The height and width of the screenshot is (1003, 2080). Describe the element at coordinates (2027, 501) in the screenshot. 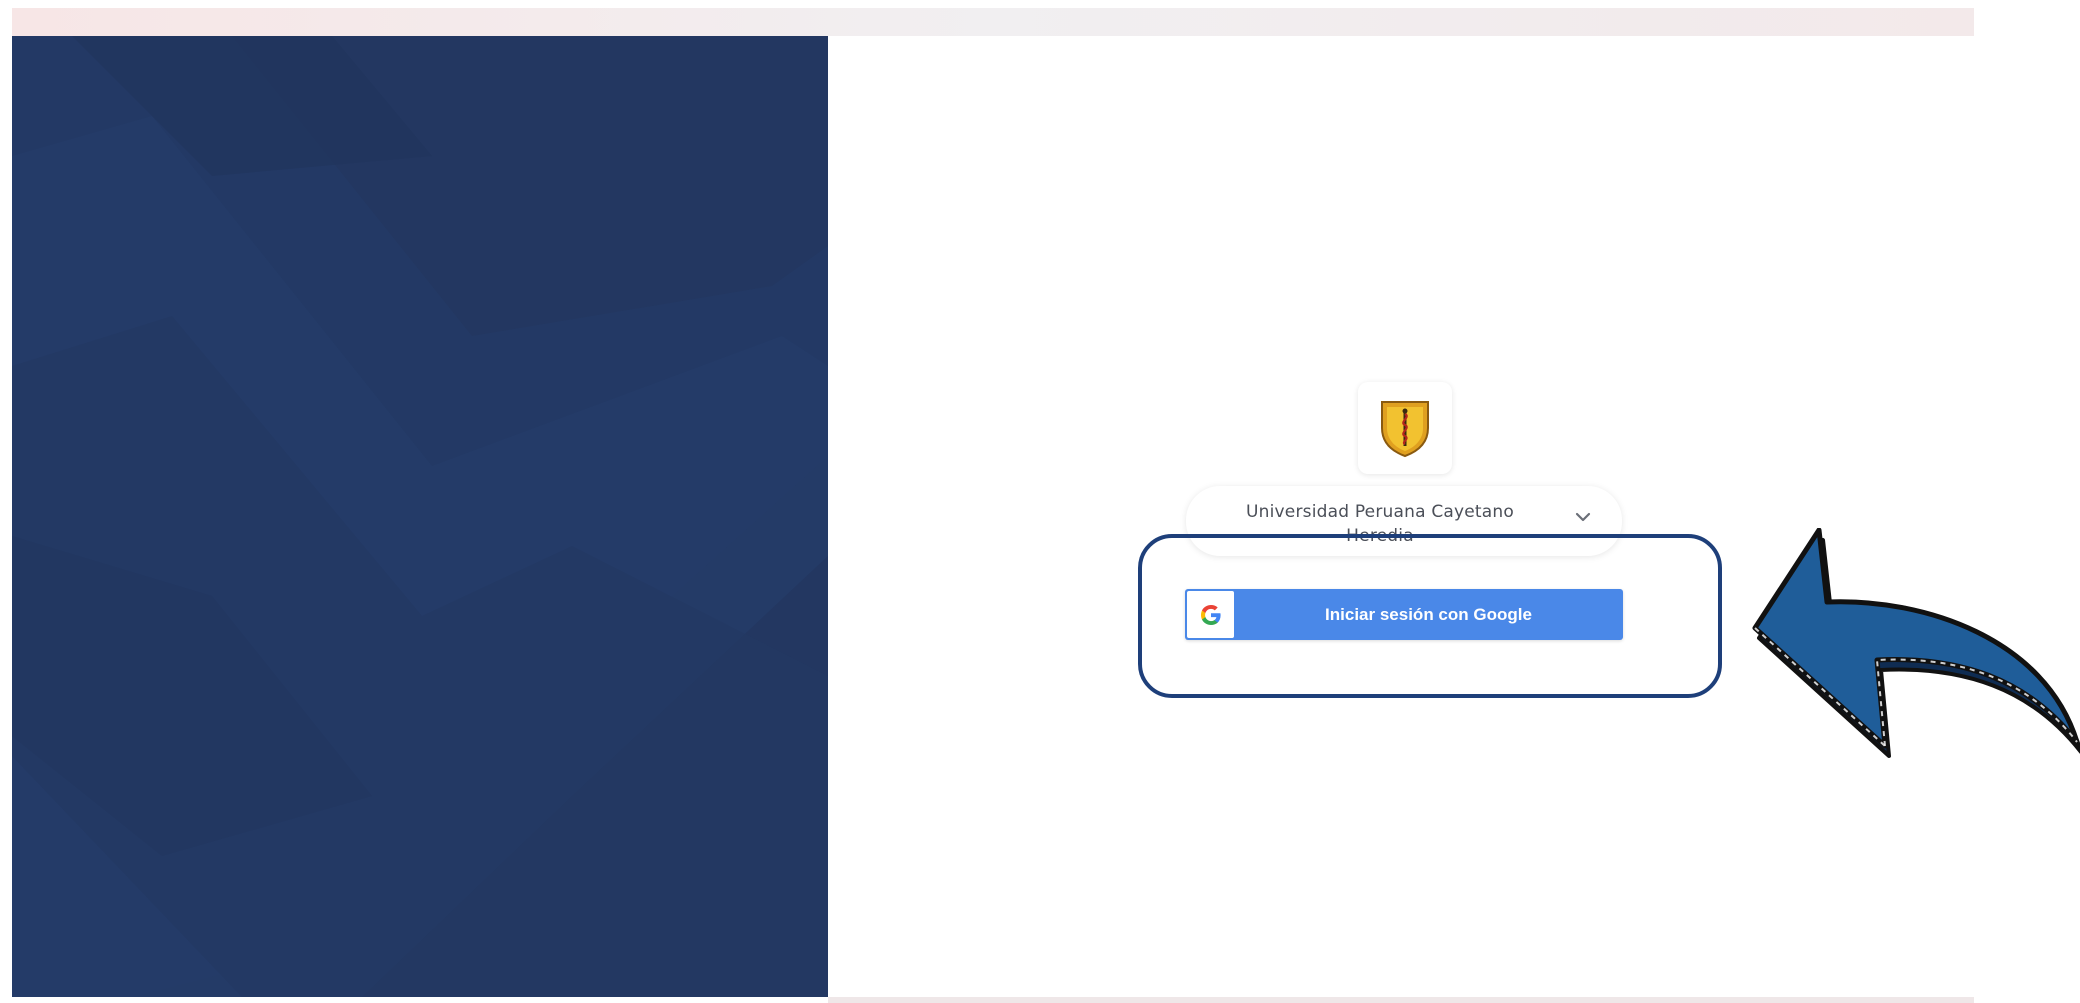

I see `page-margin-right` at that location.